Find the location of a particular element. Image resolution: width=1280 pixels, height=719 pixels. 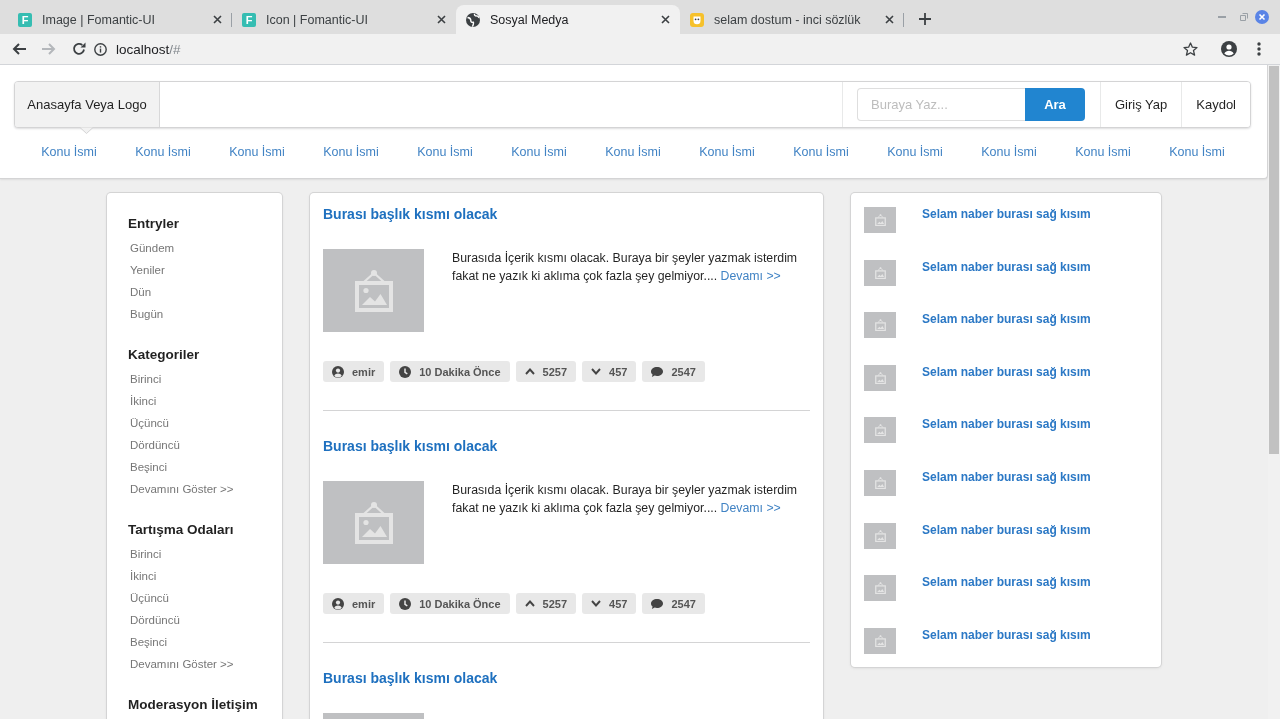

sidebar-link: Bugün is located at coordinates (147, 314).